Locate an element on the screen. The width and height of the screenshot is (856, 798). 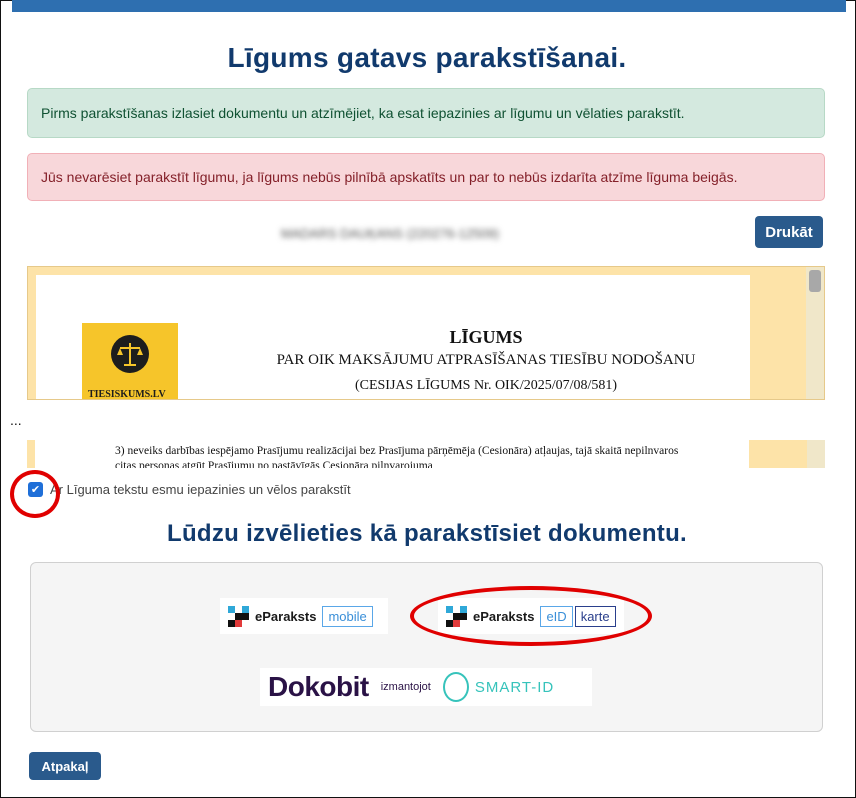
viewer-scrollbar-end is located at coordinates (816, 454).